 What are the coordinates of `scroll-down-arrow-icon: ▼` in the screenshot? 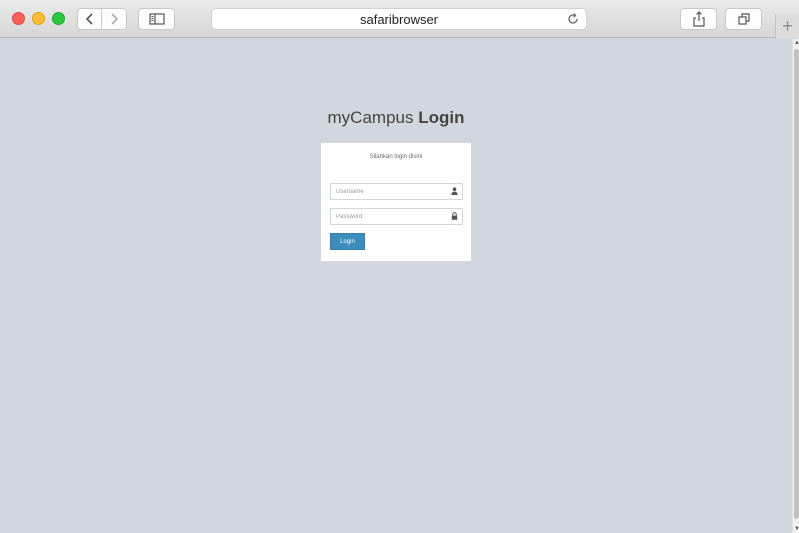 It's located at (796, 529).